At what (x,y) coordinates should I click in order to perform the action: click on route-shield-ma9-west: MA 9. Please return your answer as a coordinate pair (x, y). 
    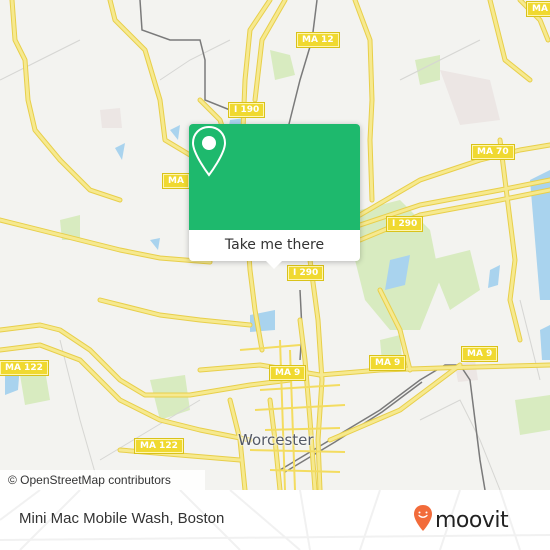
    Looking at the image, I should click on (287, 373).